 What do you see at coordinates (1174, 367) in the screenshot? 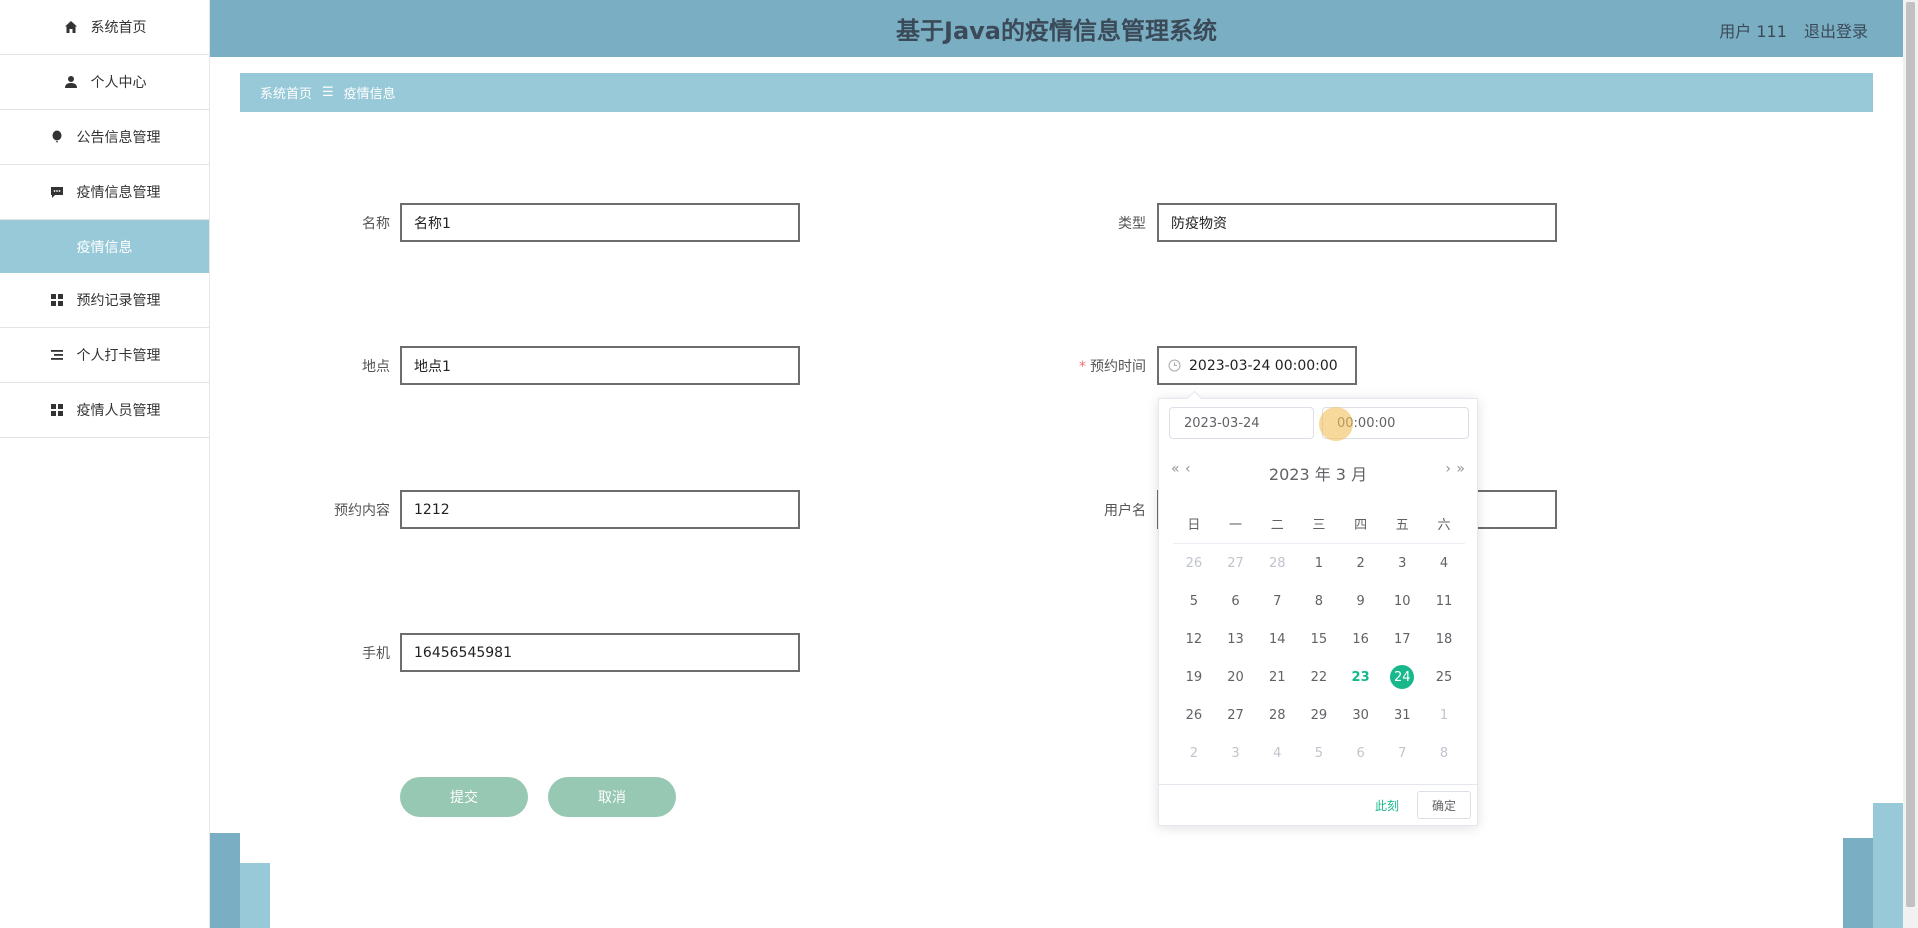
I see `clock-icon` at bounding box center [1174, 367].